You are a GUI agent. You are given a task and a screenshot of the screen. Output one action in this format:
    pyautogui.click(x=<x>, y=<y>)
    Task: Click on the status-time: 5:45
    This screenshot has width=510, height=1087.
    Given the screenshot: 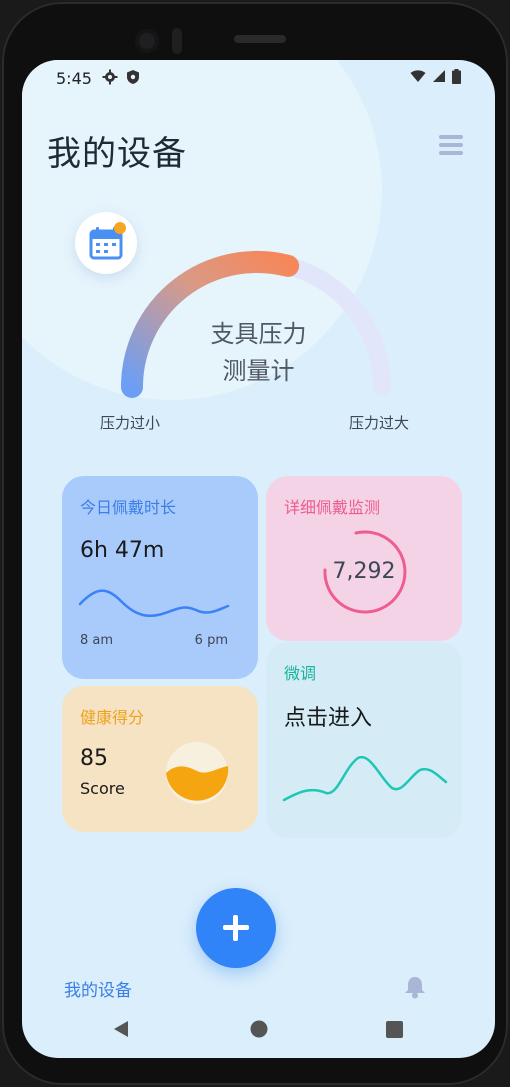 What is the action you would take?
    pyautogui.click(x=74, y=78)
    